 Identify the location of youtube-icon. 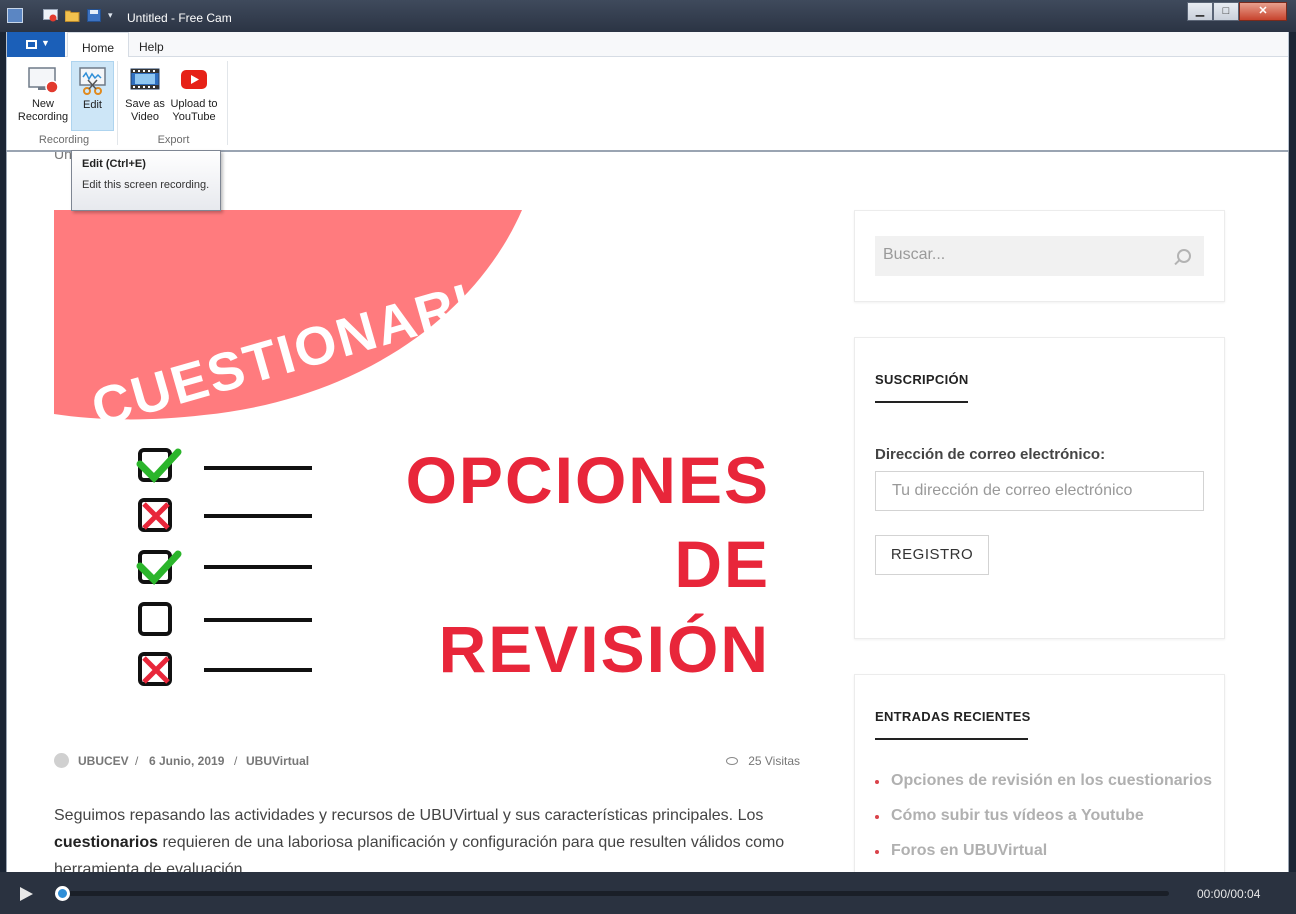
(194, 79).